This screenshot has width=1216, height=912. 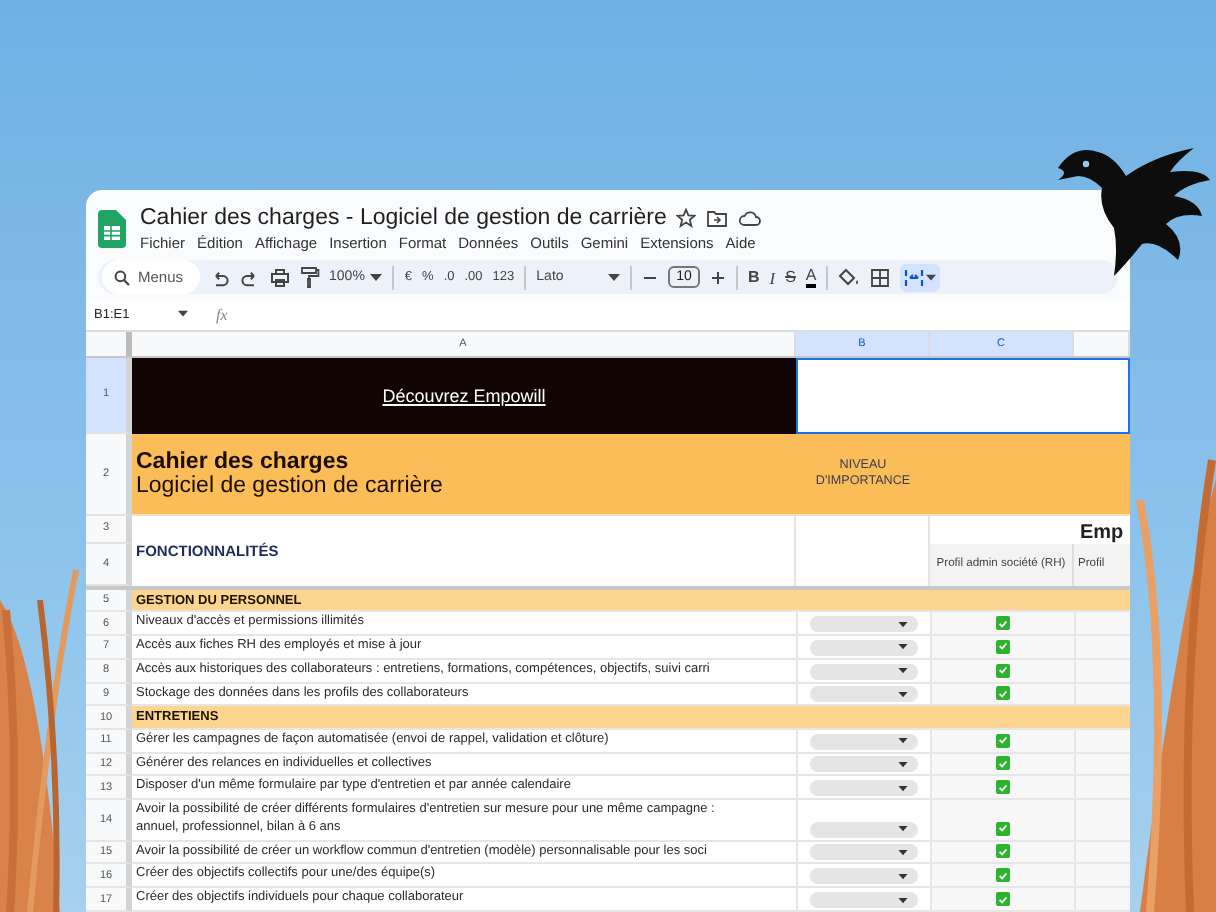 I want to click on italic-button: I, so click(x=772, y=277).